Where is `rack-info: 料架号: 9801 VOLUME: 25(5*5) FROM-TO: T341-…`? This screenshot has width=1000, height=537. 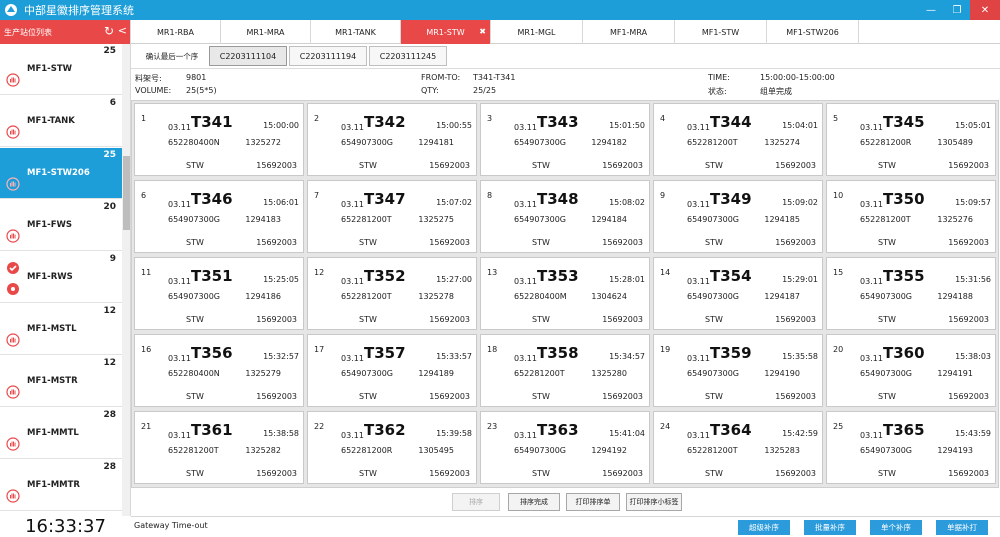
rack-info: 料架号: 9801 VOLUME: 25(5*5) FROM-TO: T341-… is located at coordinates (565, 84).